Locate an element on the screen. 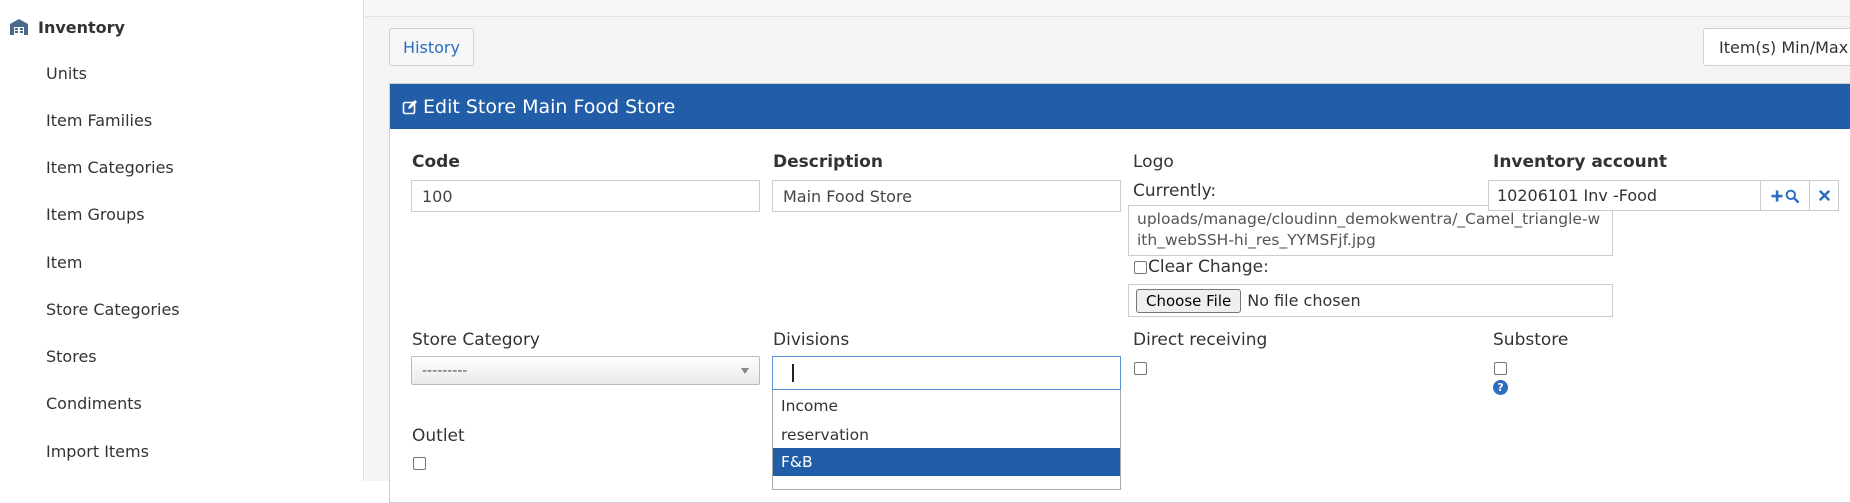 The height and width of the screenshot is (503, 1850). logo-label: Logo is located at coordinates (1153, 162).